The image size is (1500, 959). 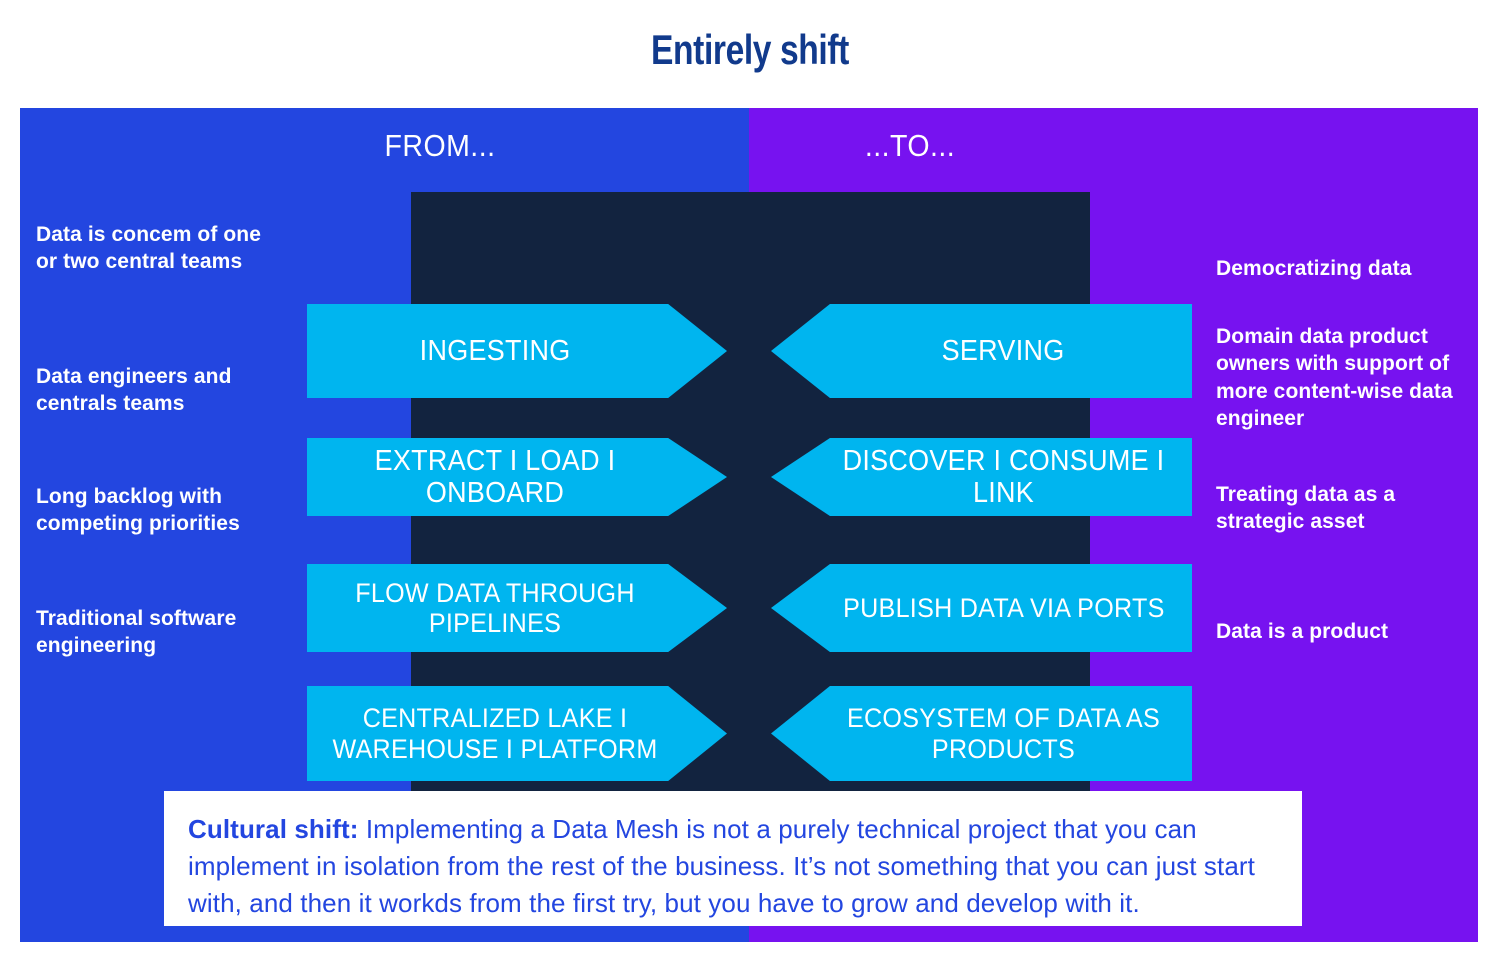 What do you see at coordinates (495, 476) in the screenshot?
I see `from-chevron-label-1: EXTRACT I LOAD I ONBOARD` at bounding box center [495, 476].